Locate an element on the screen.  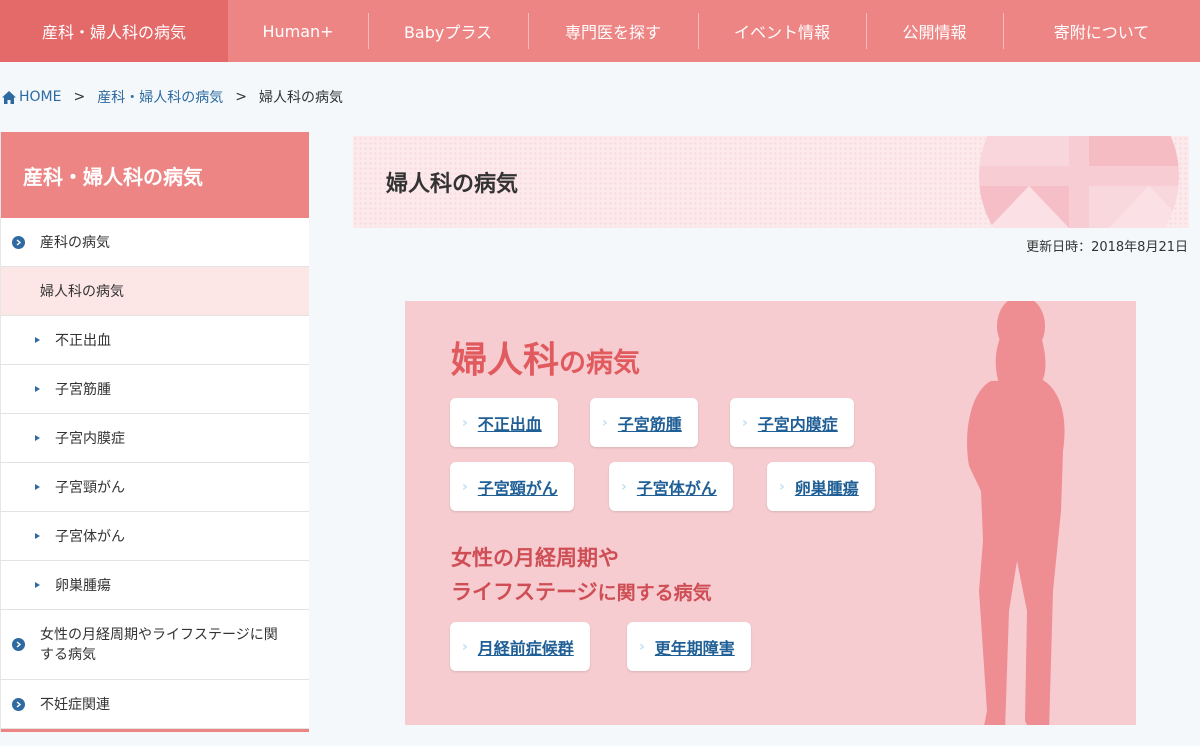
tag-button-menopause: › 更年期障害 is located at coordinates (689, 646).